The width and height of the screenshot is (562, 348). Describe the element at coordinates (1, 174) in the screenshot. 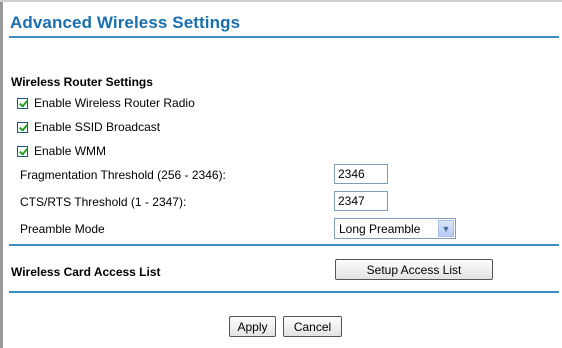

I see `window-left-edge` at that location.